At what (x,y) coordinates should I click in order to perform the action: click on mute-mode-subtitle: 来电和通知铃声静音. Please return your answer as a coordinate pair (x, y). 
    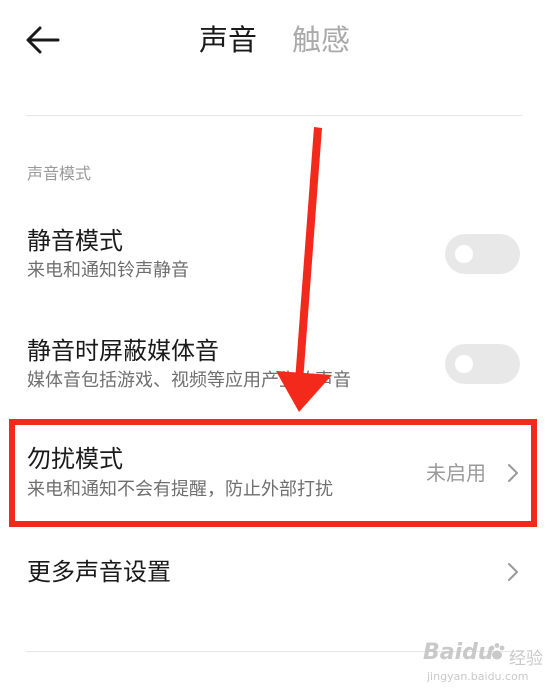
    Looking at the image, I should click on (108, 270).